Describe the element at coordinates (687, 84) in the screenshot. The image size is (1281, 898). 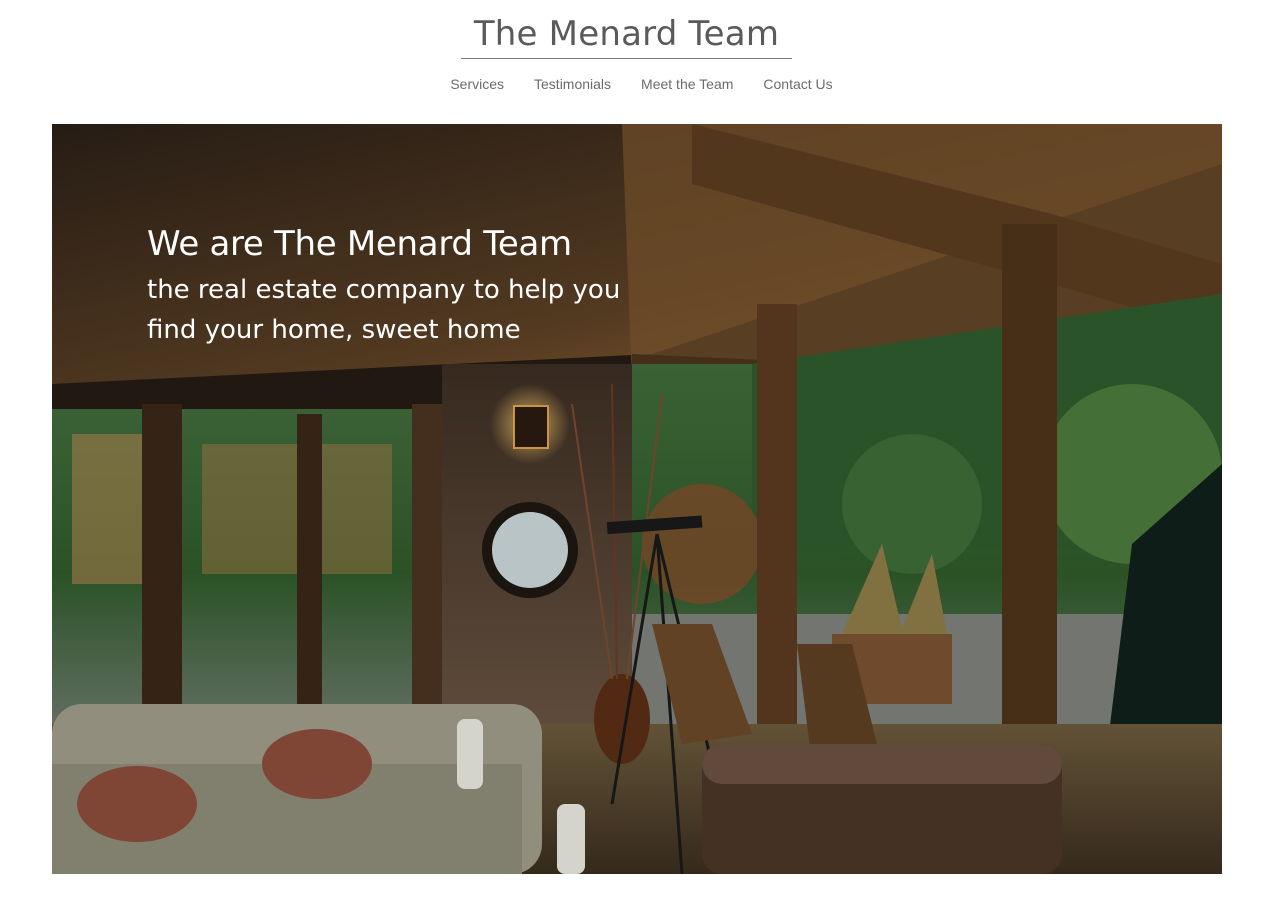
I see `nav-meet-the-team: Meet the Team` at that location.